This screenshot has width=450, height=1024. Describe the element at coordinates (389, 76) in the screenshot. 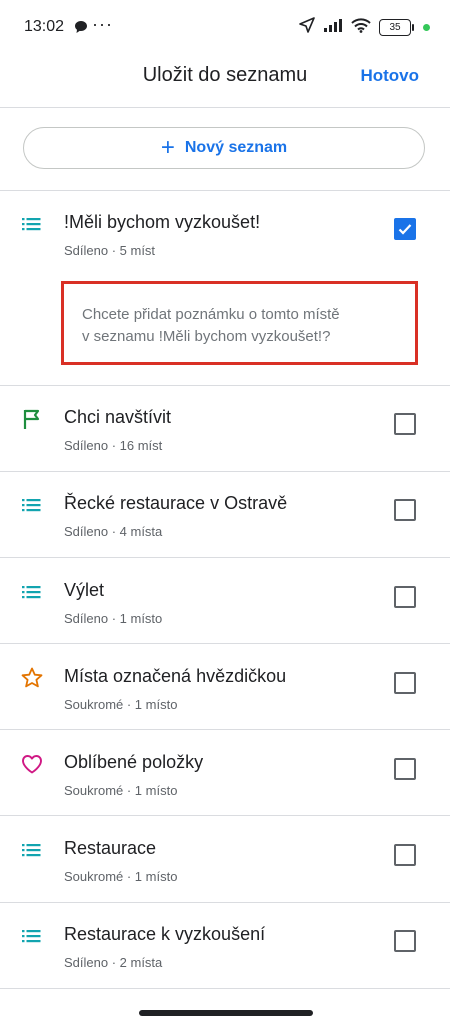

I see `done-button: Hotovo` at that location.